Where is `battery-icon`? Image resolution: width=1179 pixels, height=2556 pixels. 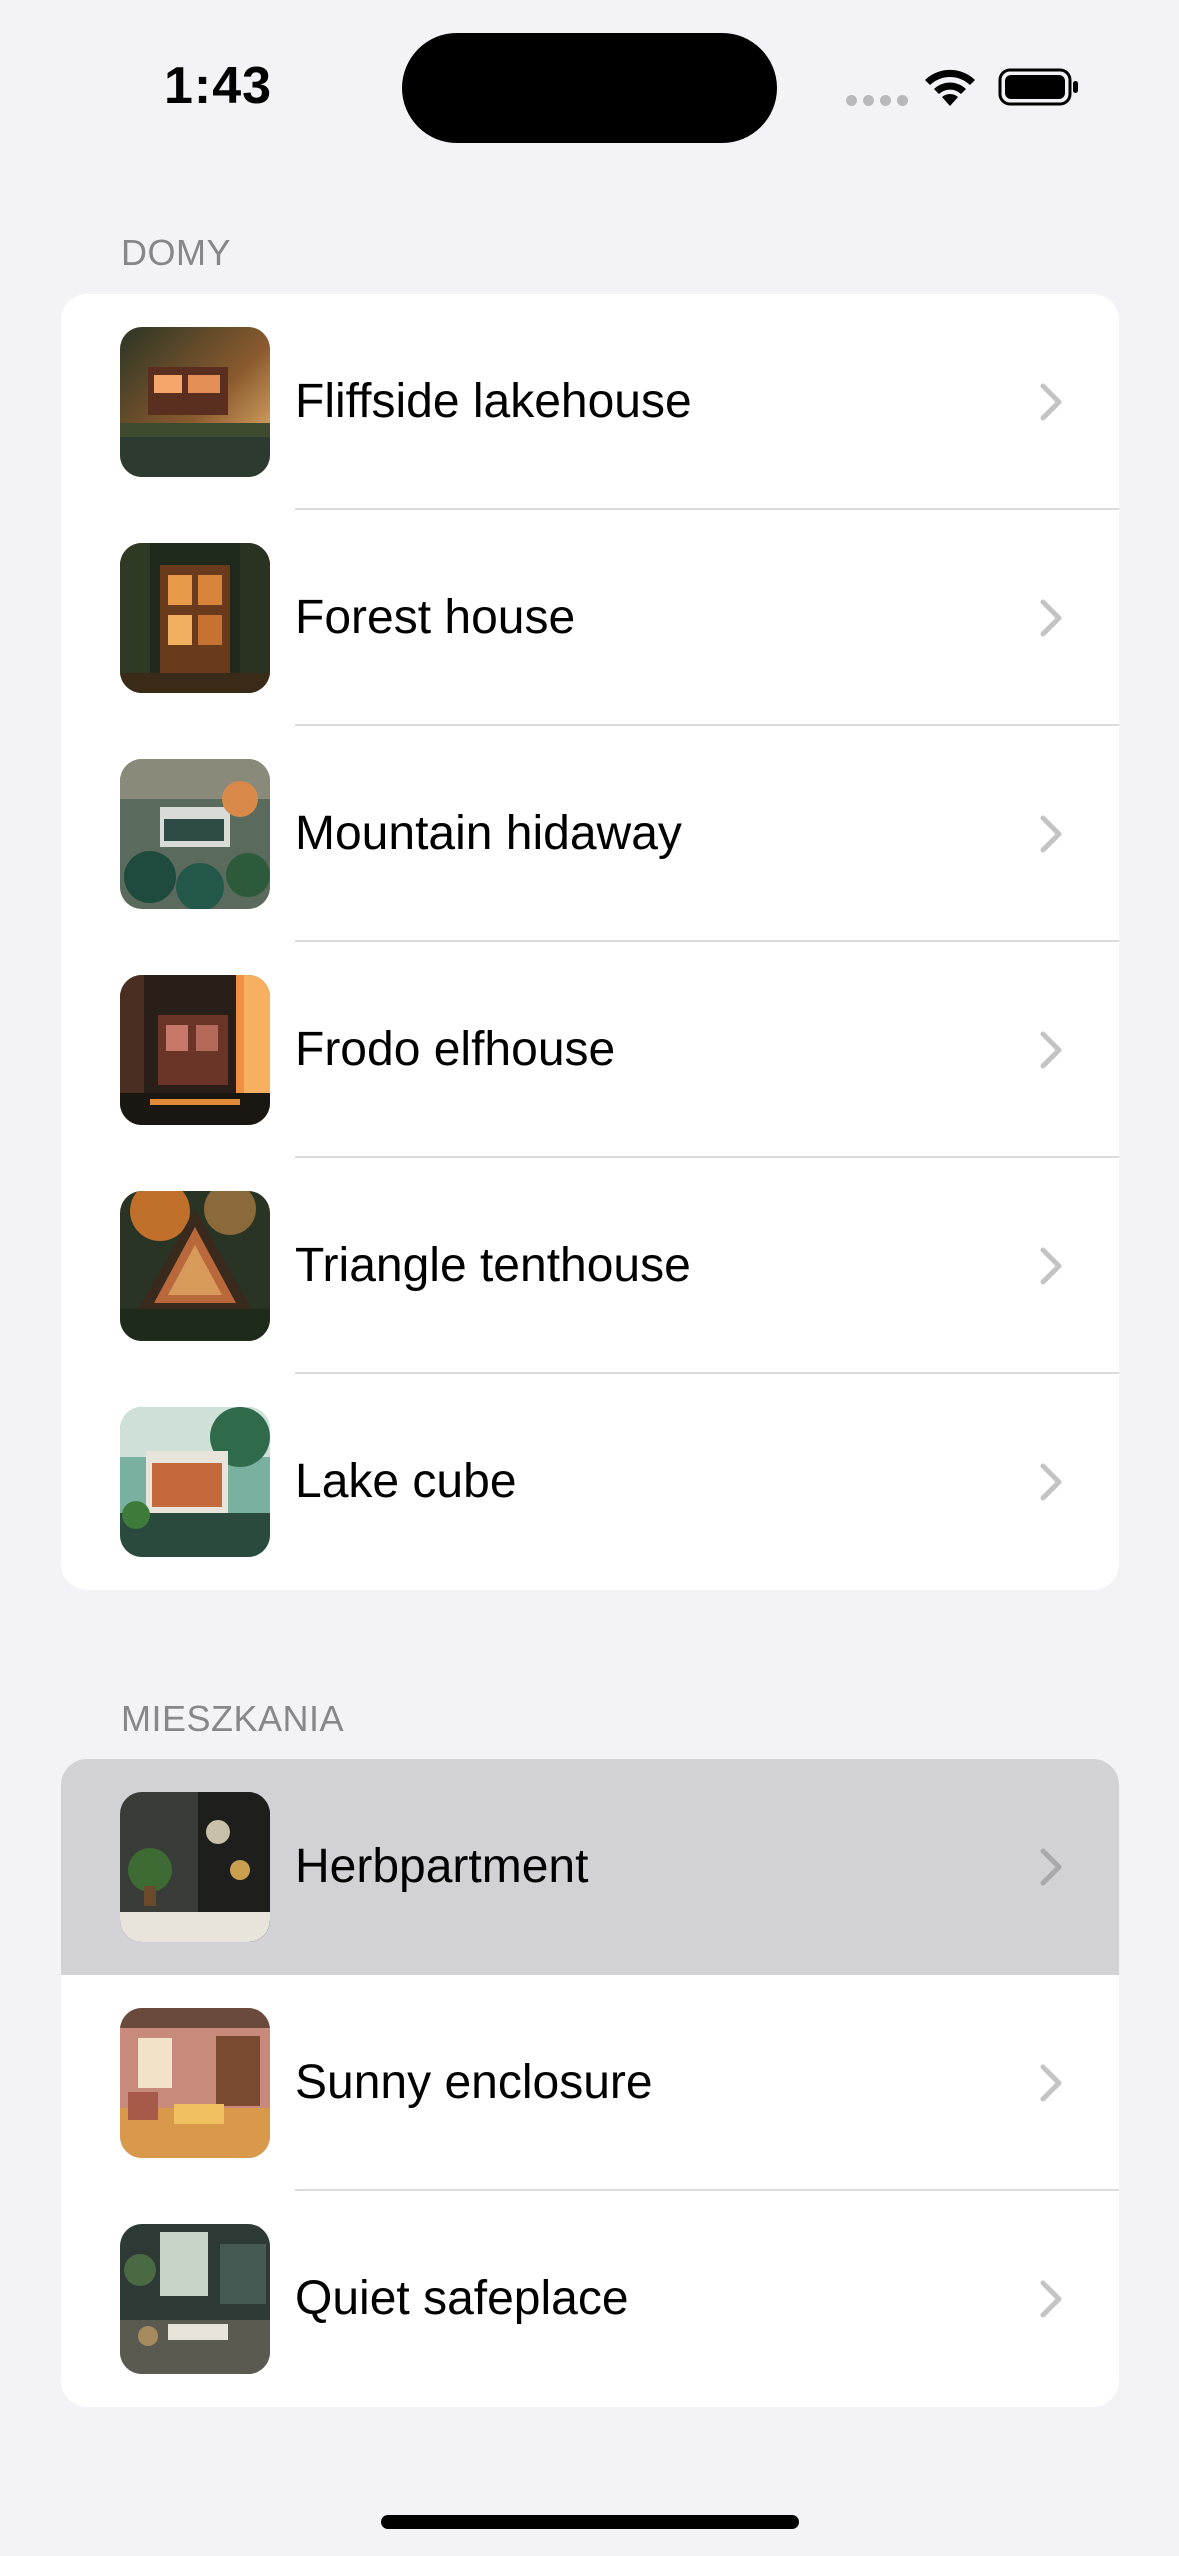 battery-icon is located at coordinates (1038, 87).